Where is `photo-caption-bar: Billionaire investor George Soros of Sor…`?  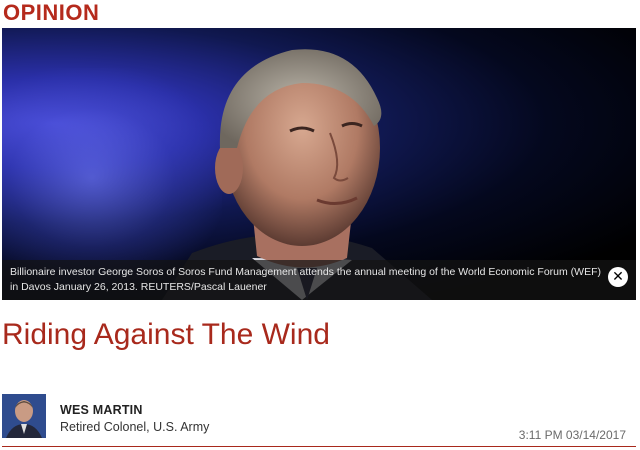
photo-caption-bar: Billionaire investor George Soros of Sor… is located at coordinates (319, 280).